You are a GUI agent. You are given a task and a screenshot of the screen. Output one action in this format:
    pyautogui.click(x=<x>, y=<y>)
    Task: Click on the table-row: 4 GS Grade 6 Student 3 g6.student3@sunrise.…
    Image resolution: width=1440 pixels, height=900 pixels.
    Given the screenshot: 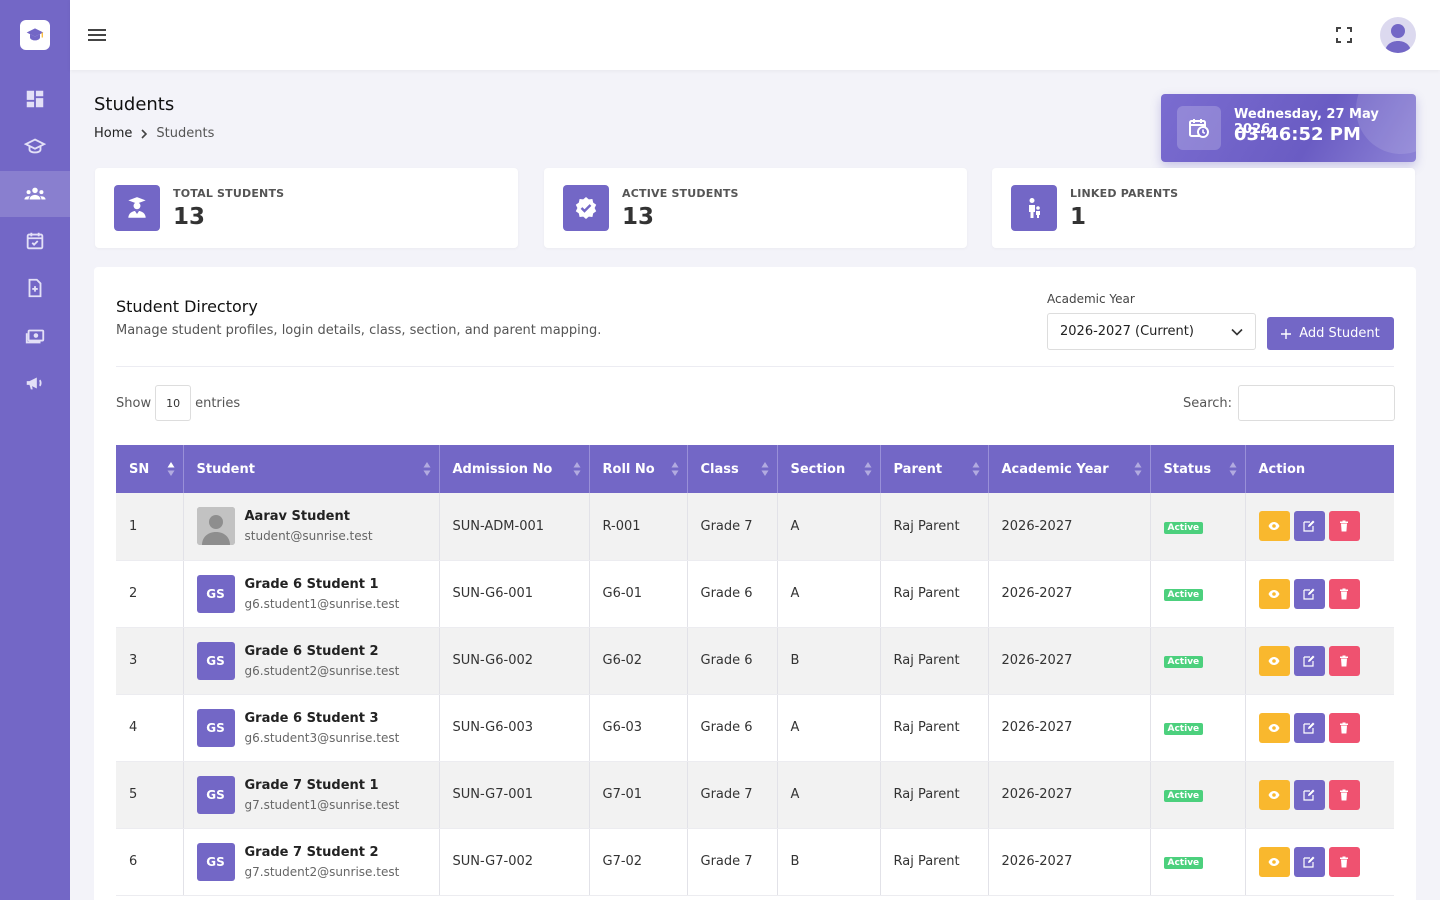 What is the action you would take?
    pyautogui.click(x=755, y=728)
    